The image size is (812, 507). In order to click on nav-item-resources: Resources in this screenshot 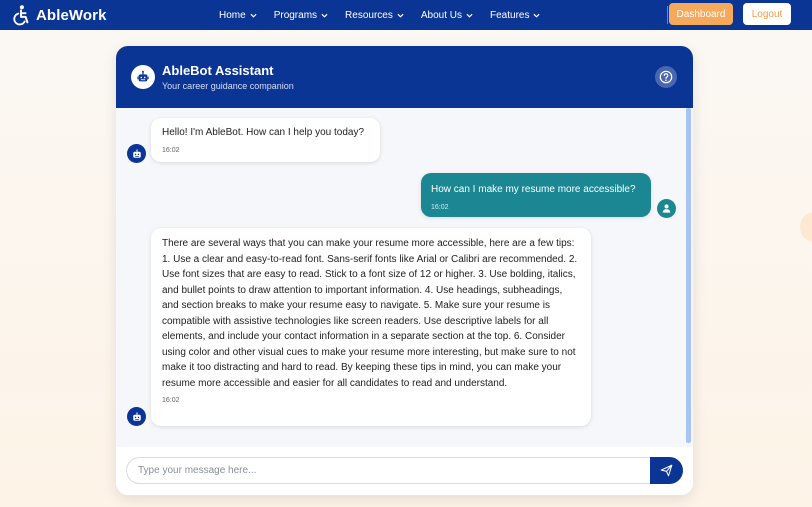, I will do `click(374, 15)`.